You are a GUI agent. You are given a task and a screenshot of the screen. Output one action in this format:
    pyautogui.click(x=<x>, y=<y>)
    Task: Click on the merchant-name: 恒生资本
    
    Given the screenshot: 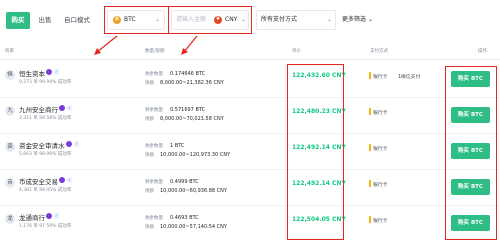 What is the action you would take?
    pyautogui.click(x=32, y=73)
    